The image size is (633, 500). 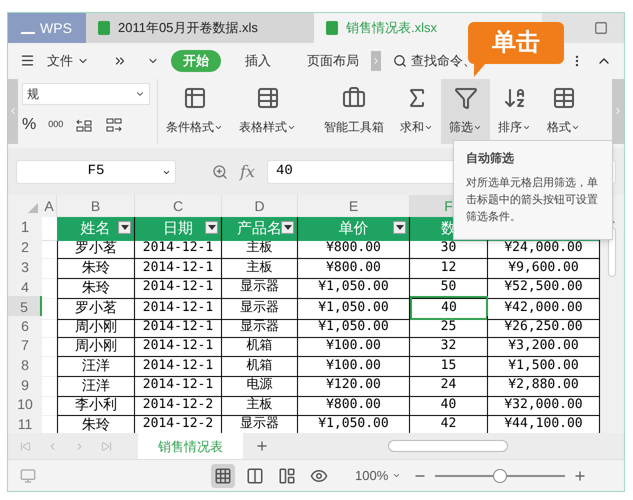 What do you see at coordinates (258, 61) in the screenshot?
I see `ribbon-tab: 插入` at bounding box center [258, 61].